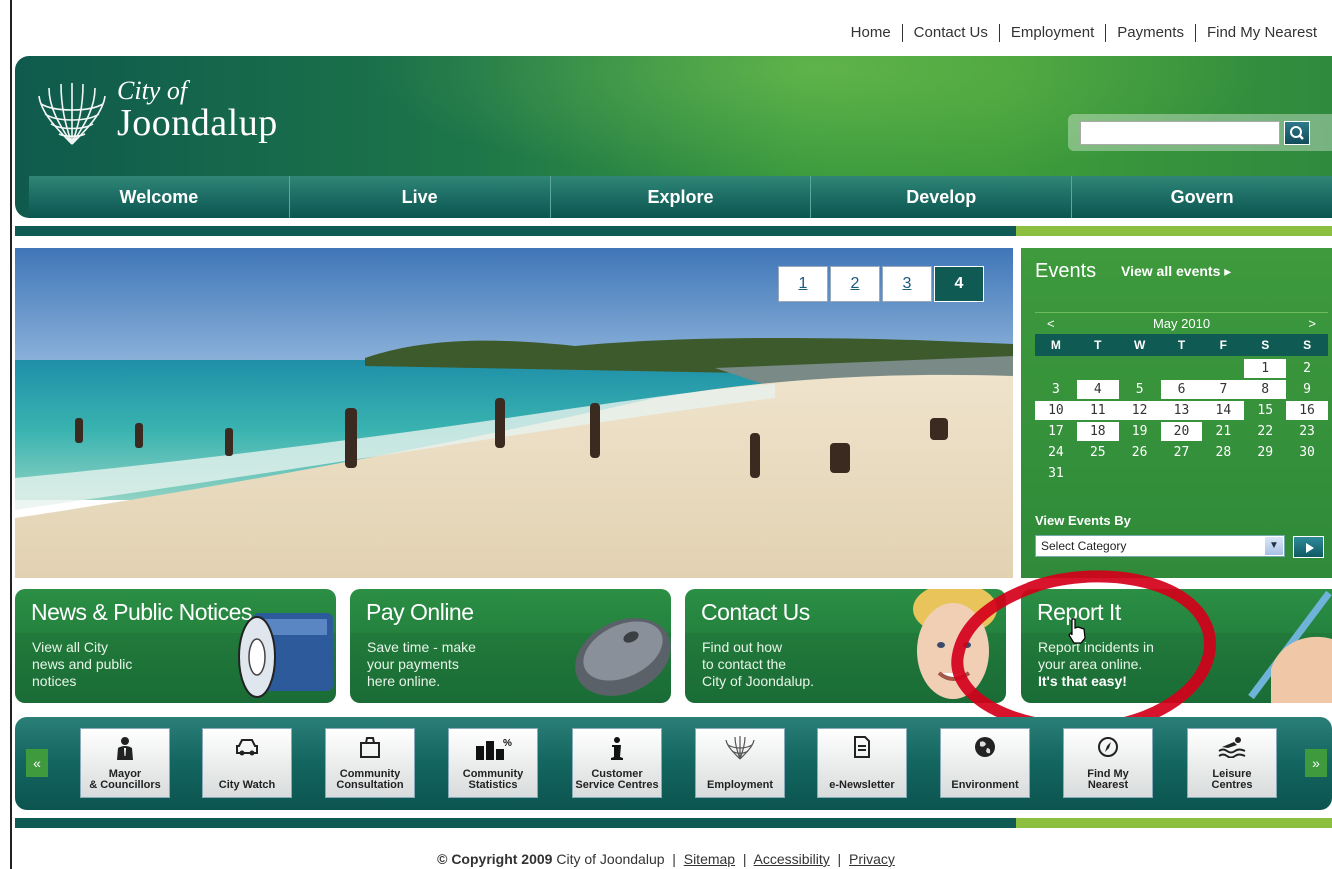 This screenshot has height=869, width=1332. I want to click on compass-icon, so click(1108, 748).